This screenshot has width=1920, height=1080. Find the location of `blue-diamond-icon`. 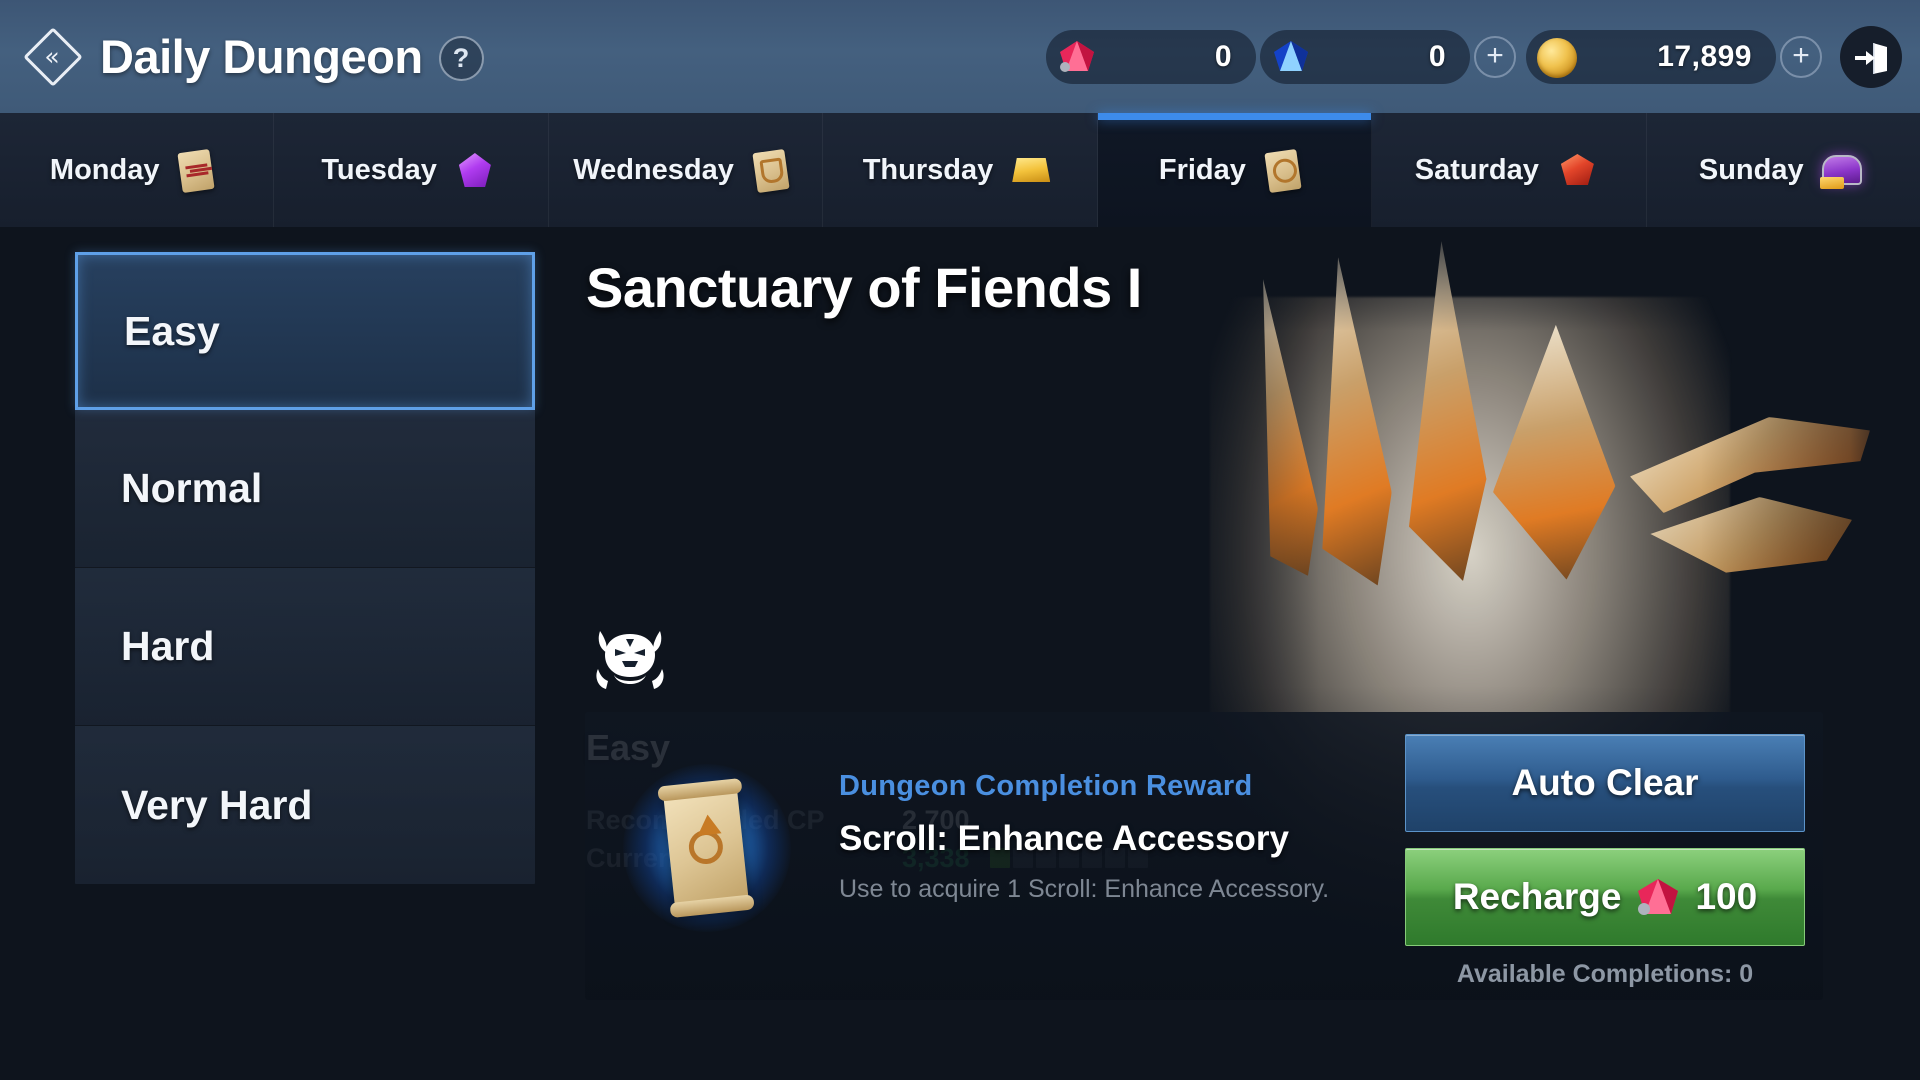

blue-diamond-icon is located at coordinates (1291, 57).